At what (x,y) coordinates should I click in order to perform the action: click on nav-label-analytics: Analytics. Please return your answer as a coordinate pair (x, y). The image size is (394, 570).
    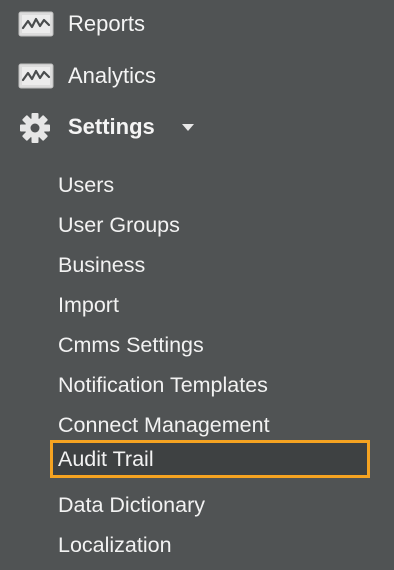
    Looking at the image, I should click on (112, 75).